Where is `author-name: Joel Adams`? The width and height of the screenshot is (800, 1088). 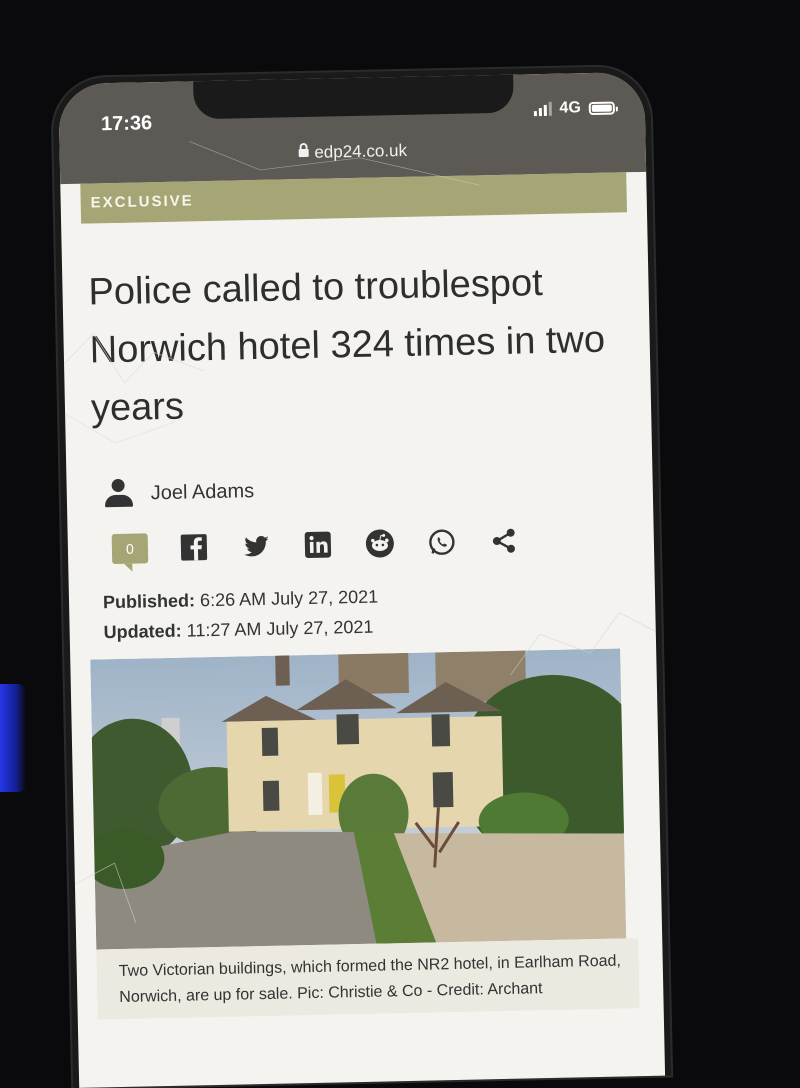
author-name: Joel Adams is located at coordinates (203, 492).